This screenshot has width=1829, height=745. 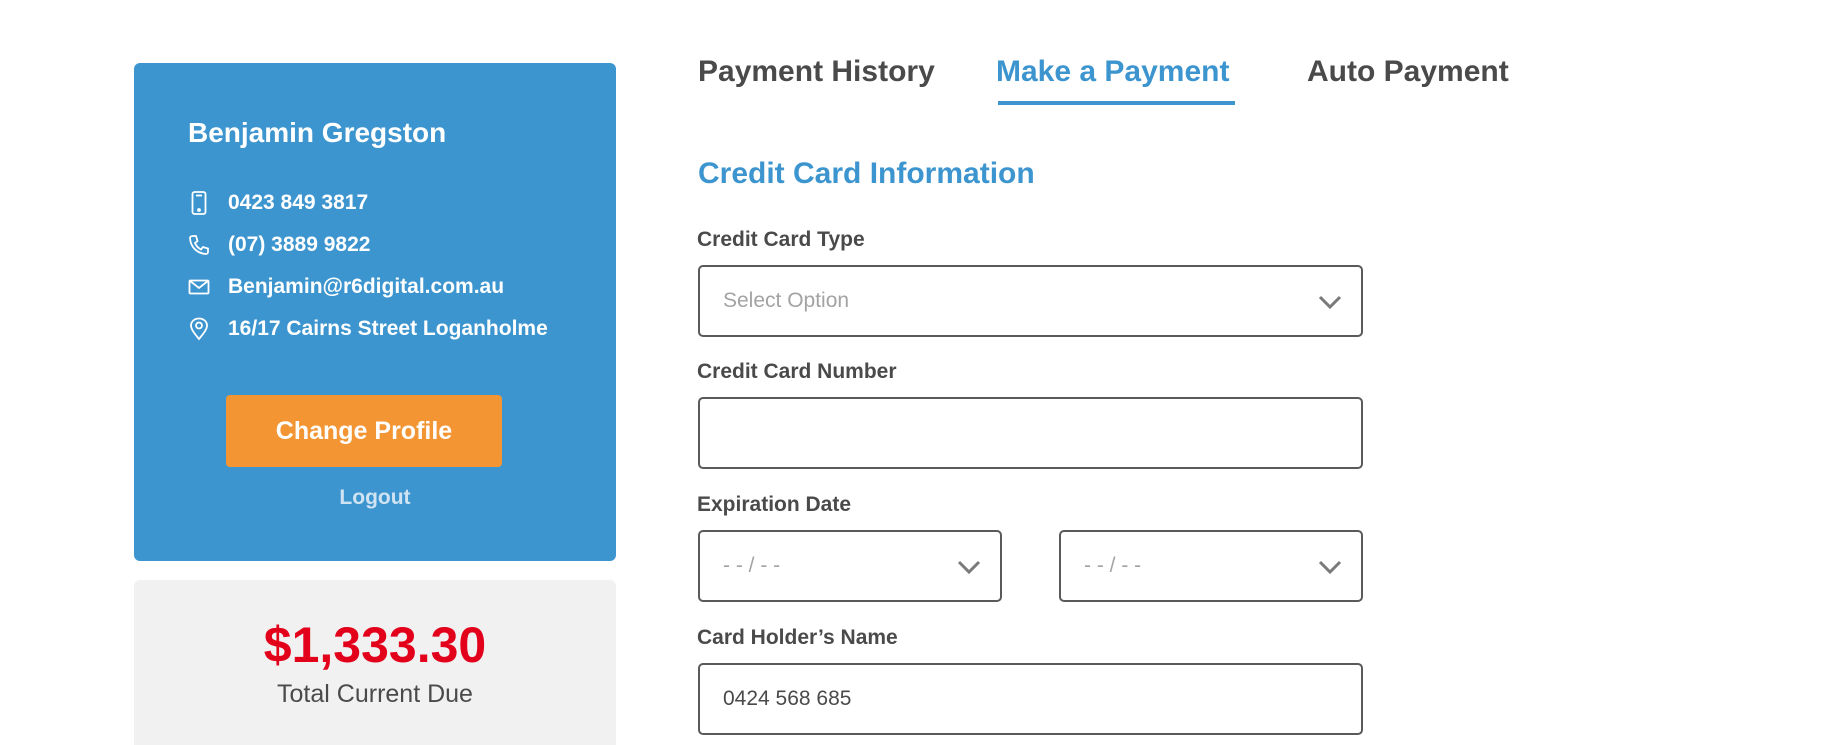 What do you see at coordinates (1116, 103) in the screenshot?
I see `active-tab-indicator` at bounding box center [1116, 103].